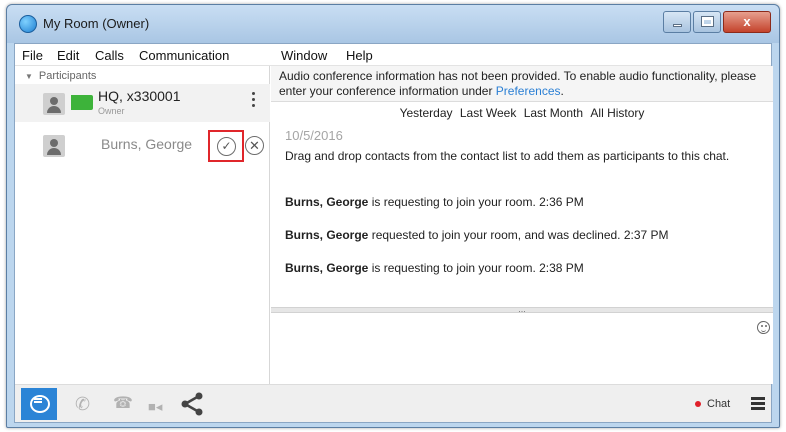  I want to click on minimize-icon, so click(677, 25).